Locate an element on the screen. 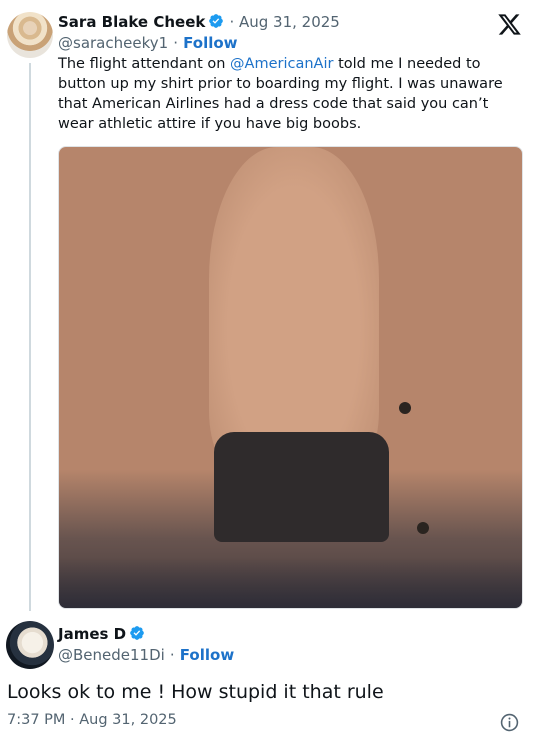  mention-link: @AmericanAir is located at coordinates (281, 64).